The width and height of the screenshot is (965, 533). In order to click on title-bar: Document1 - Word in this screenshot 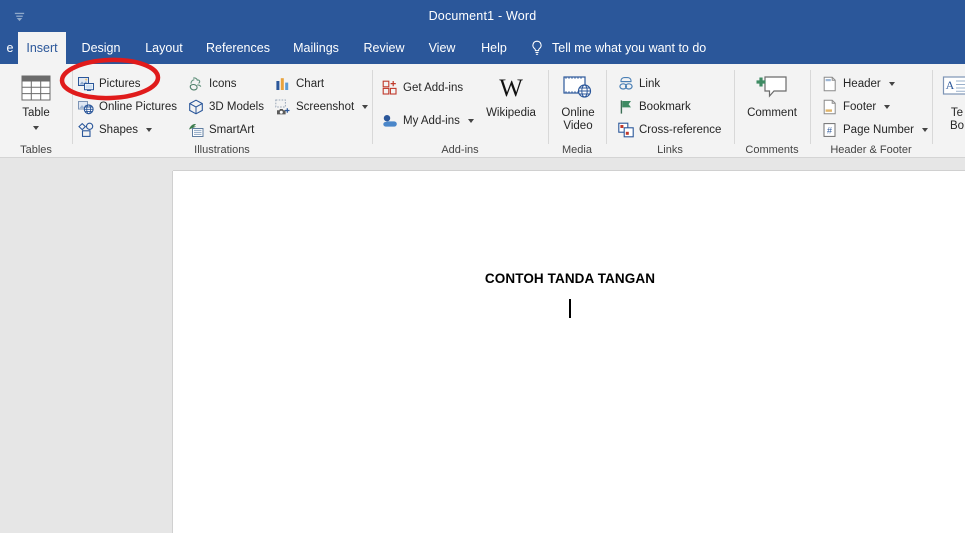, I will do `click(482, 16)`.